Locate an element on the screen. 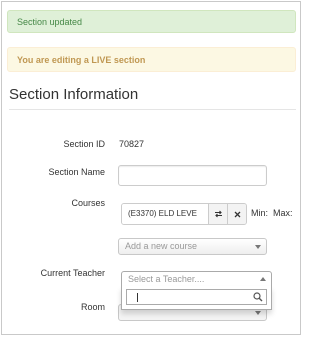 This screenshot has height=338, width=320. success-alert: Section updated is located at coordinates (151, 21).